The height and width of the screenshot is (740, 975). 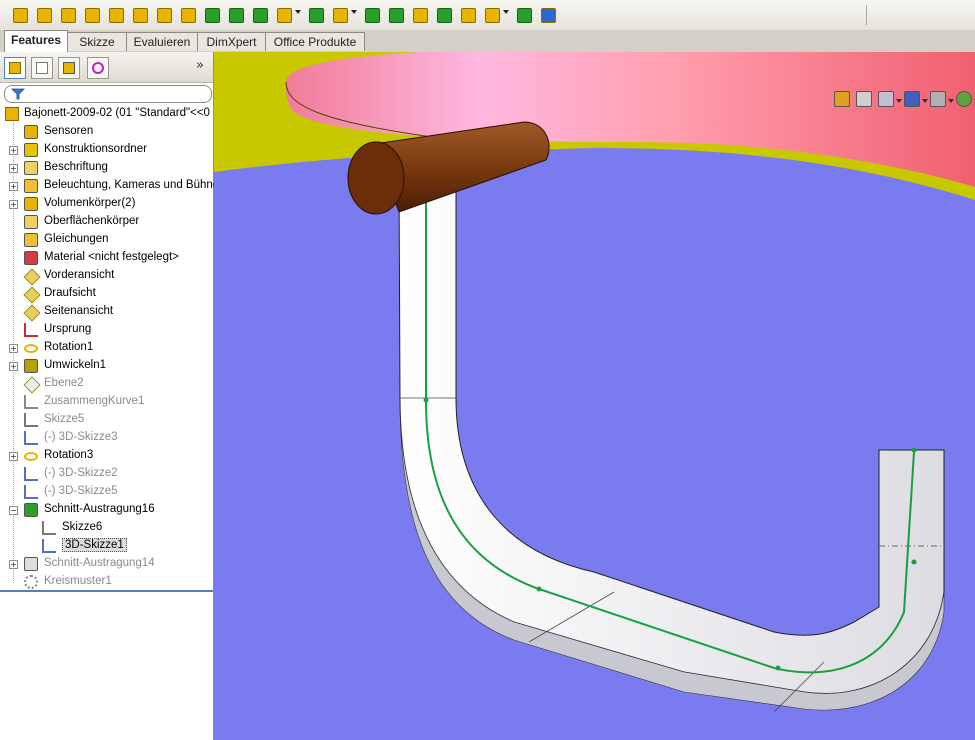 What do you see at coordinates (106, 240) in the screenshot?
I see `tree-item-gleichungen: Gleichungen` at bounding box center [106, 240].